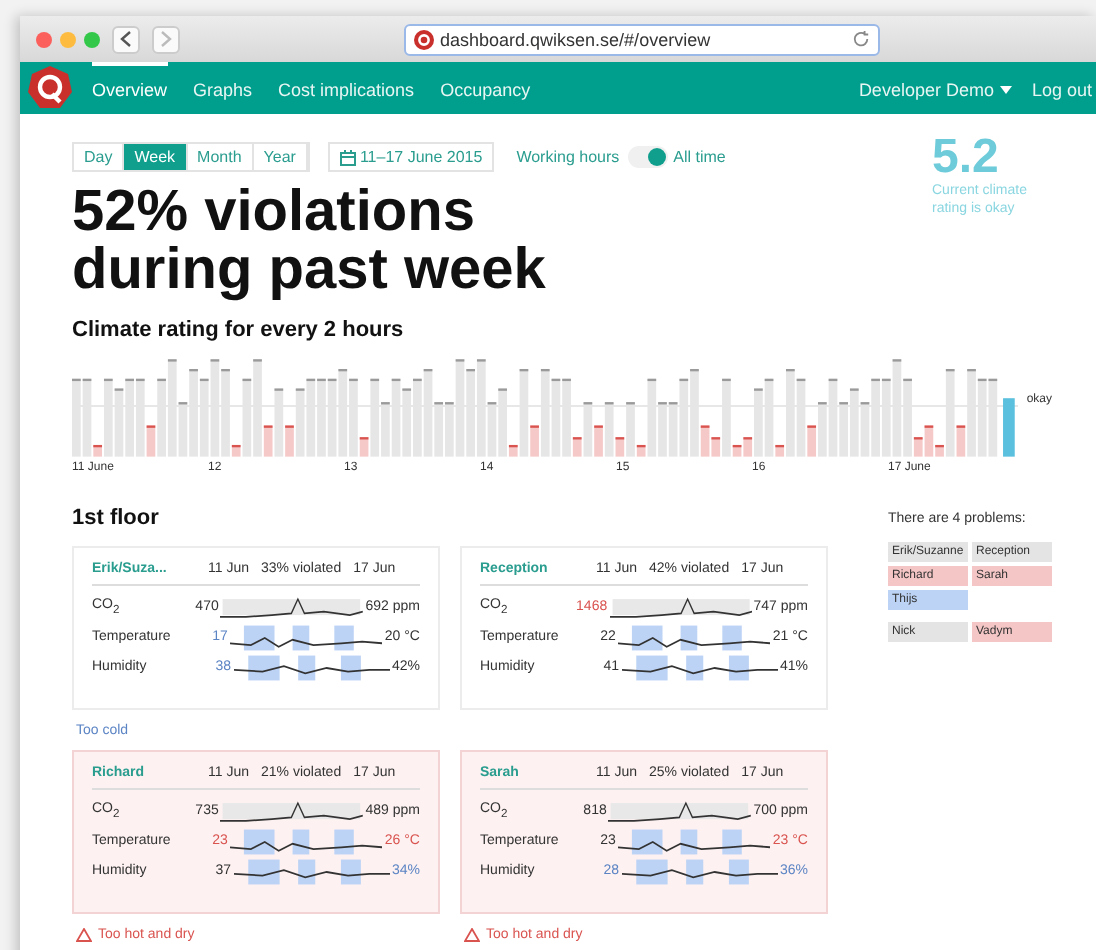 This screenshot has width=1096, height=950. Describe the element at coordinates (647, 157) in the screenshot. I see `toggle-switch` at that location.